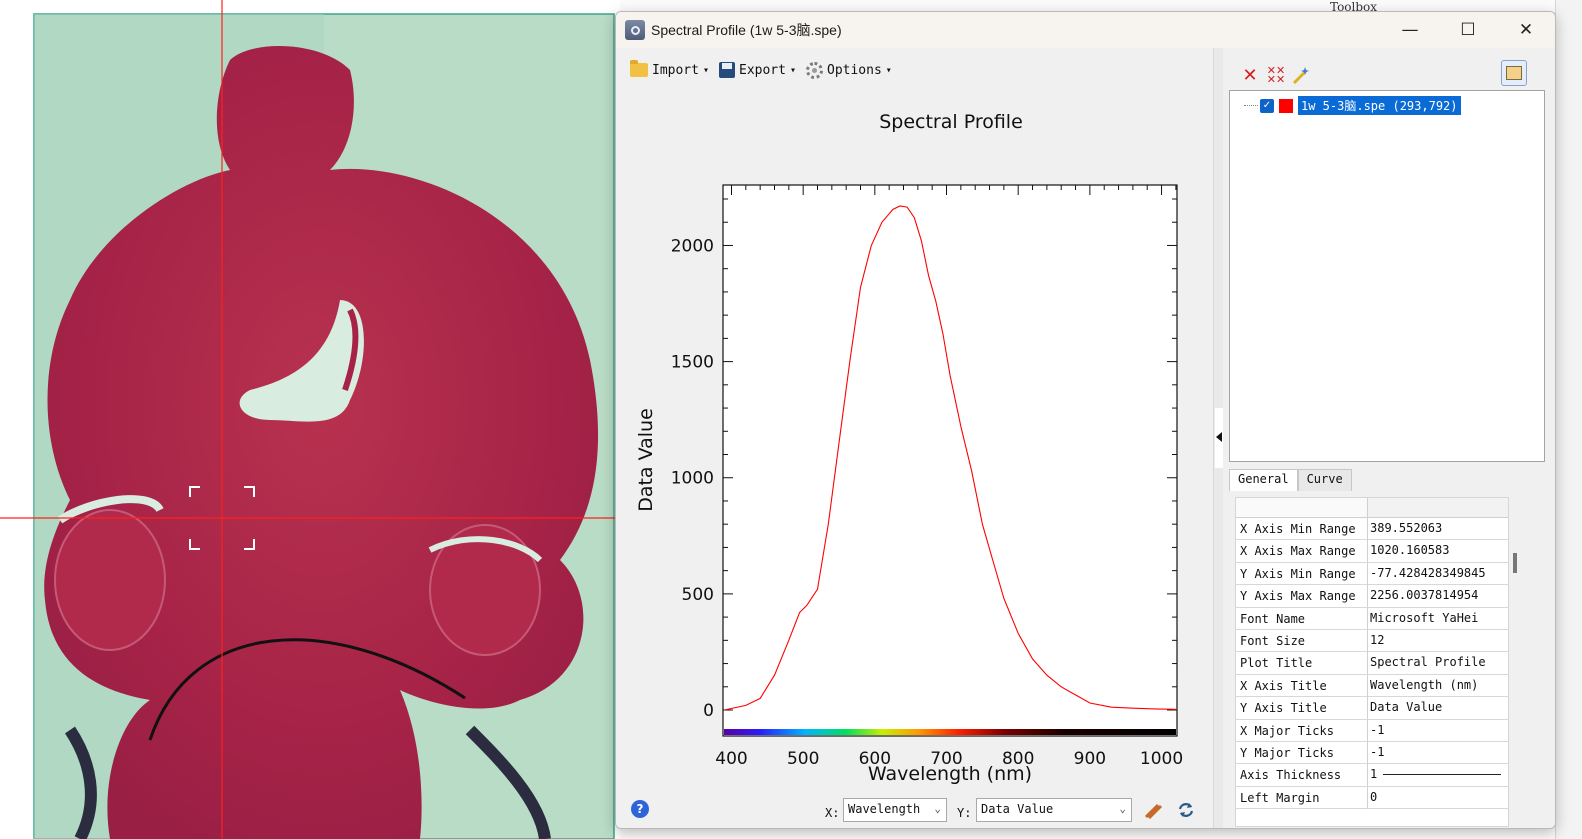 This screenshot has height=839, width=1582. Describe the element at coordinates (675, 70) in the screenshot. I see `import-label: Import` at that location.